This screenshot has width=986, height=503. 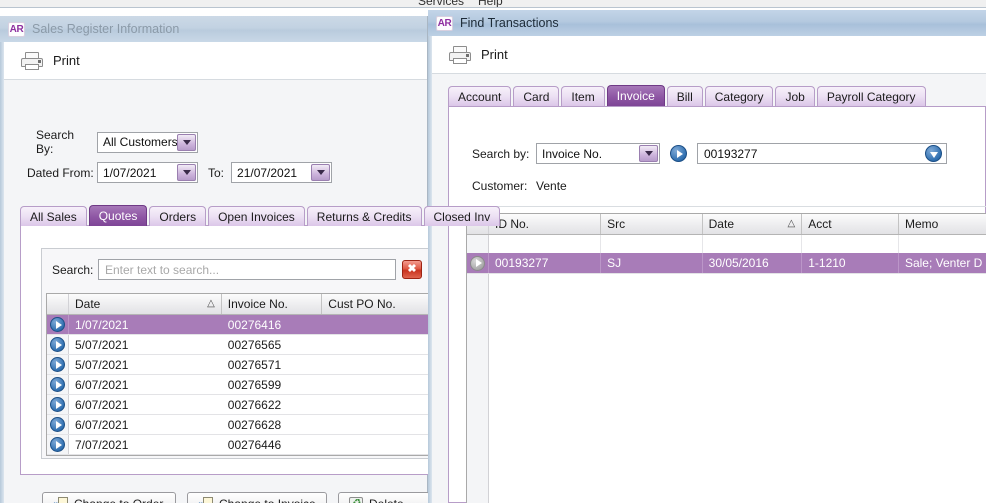 I want to click on dated-to-datebox: 21/07/2021, so click(x=282, y=172).